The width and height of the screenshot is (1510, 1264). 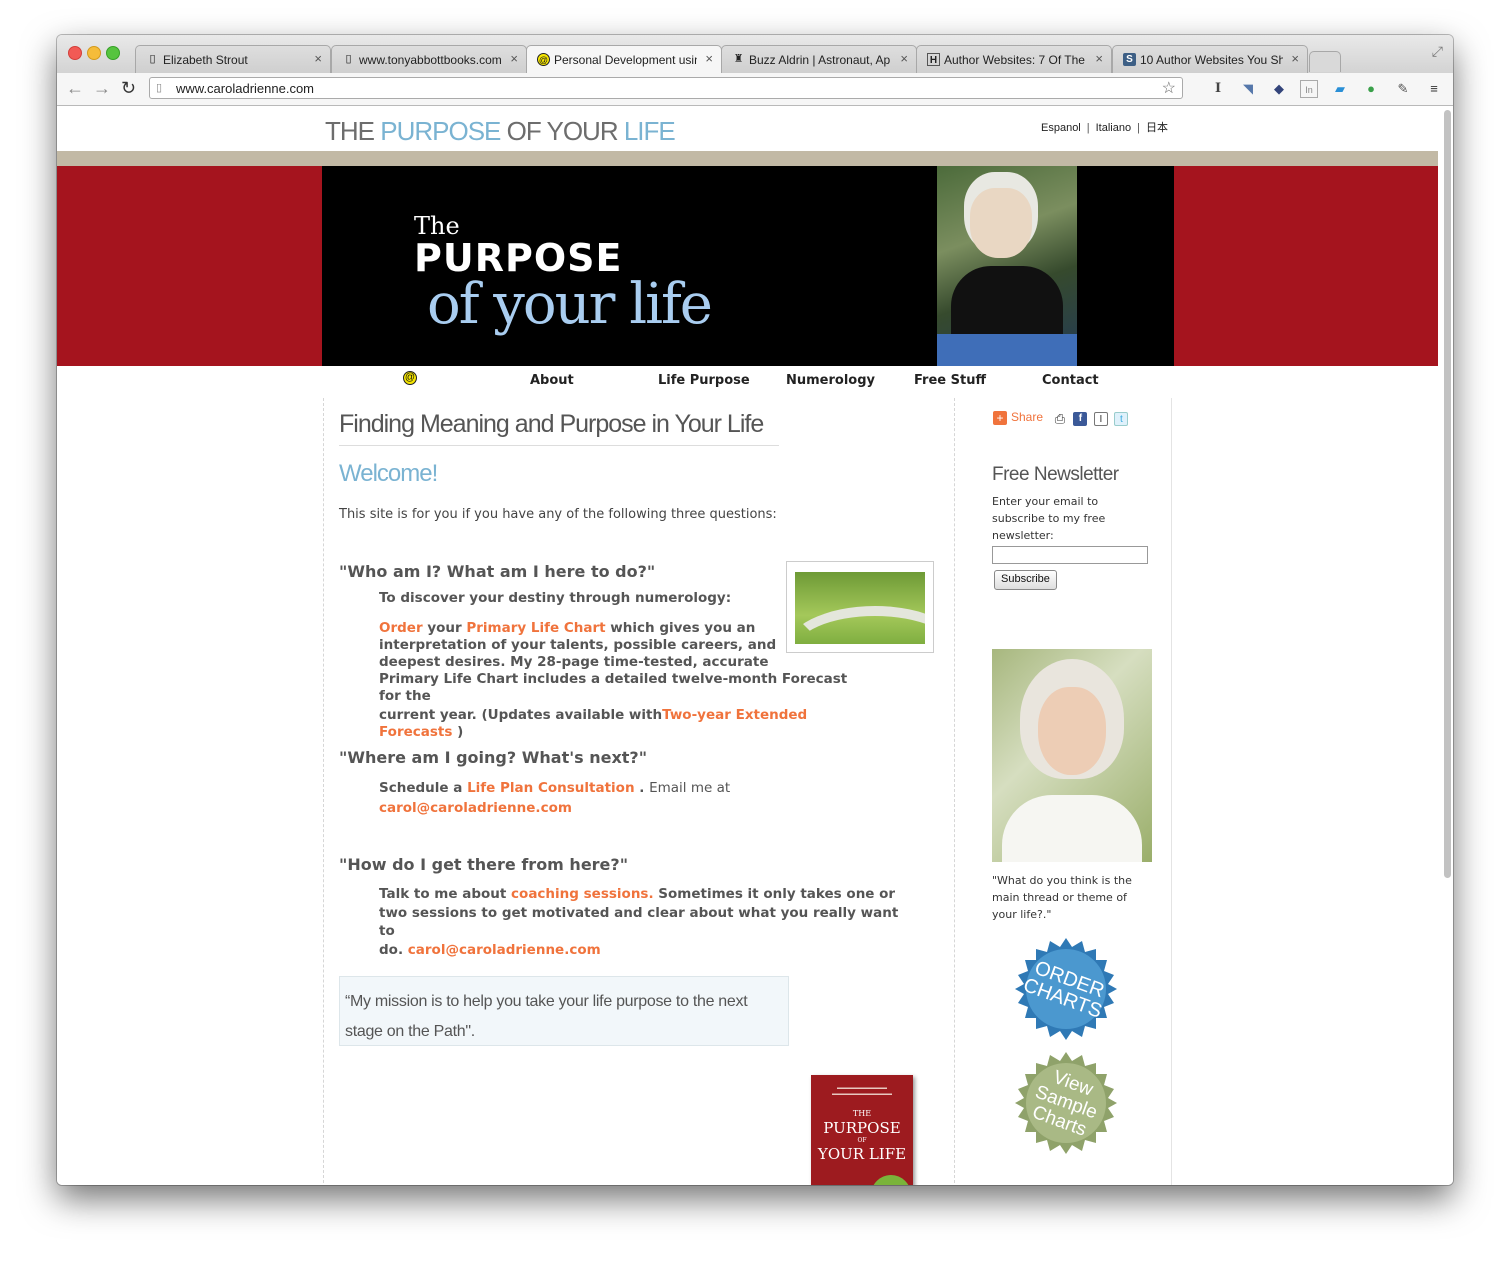 I want to click on share-icons: ⎙ f I t, so click(x=1091, y=419).